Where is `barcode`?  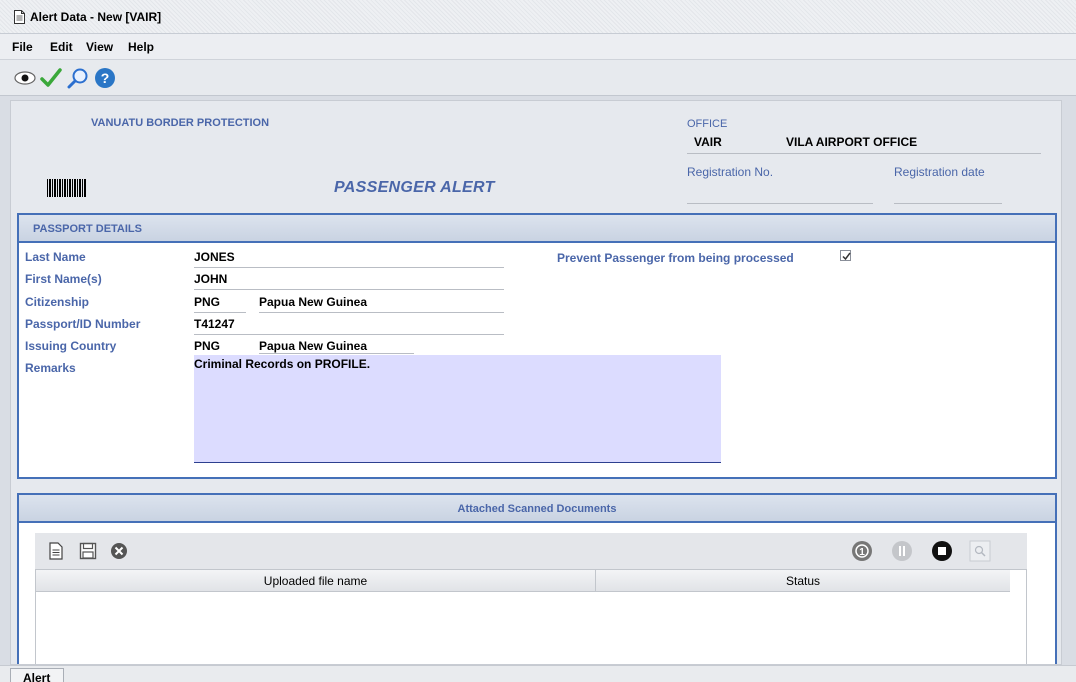
barcode is located at coordinates (67, 188).